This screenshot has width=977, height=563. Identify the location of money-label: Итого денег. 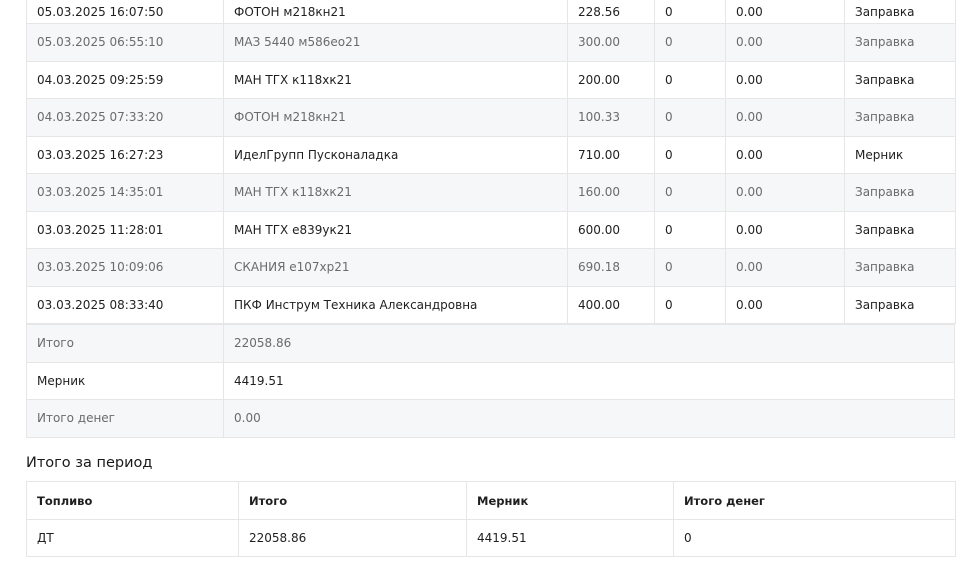
(125, 418).